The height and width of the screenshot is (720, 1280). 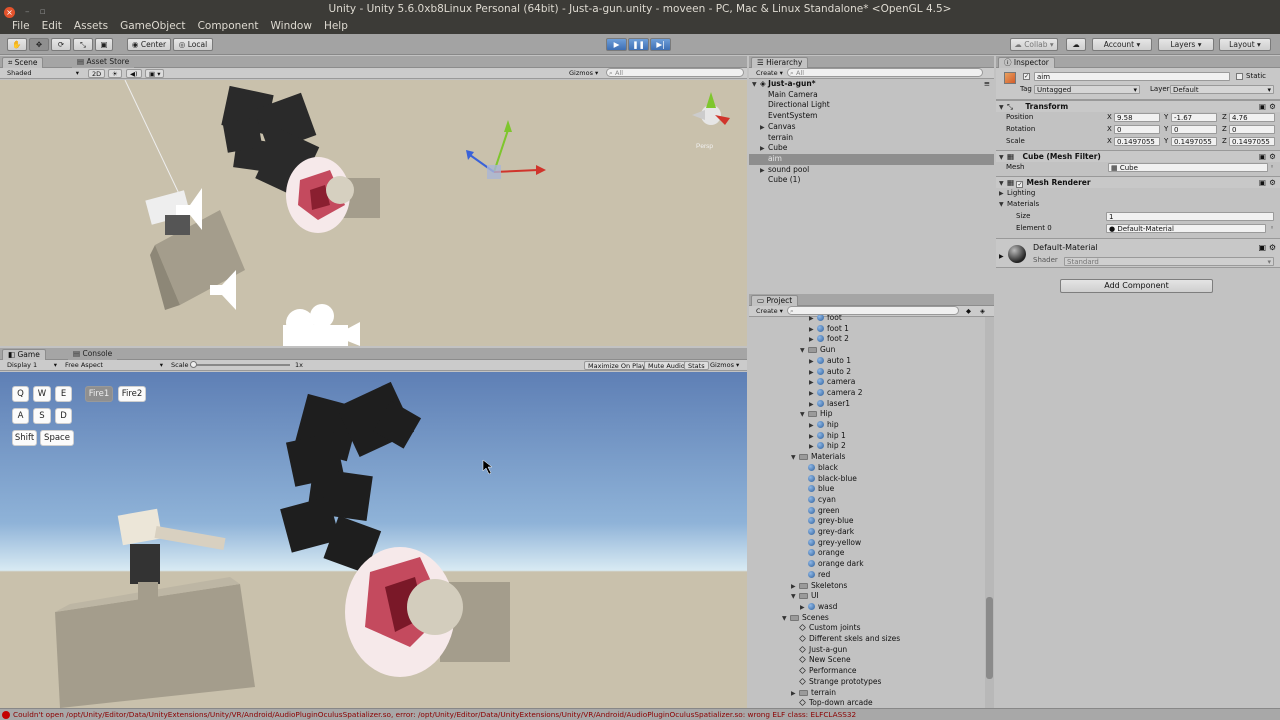 I want to click on project-item: black-blue, so click(x=867, y=479).